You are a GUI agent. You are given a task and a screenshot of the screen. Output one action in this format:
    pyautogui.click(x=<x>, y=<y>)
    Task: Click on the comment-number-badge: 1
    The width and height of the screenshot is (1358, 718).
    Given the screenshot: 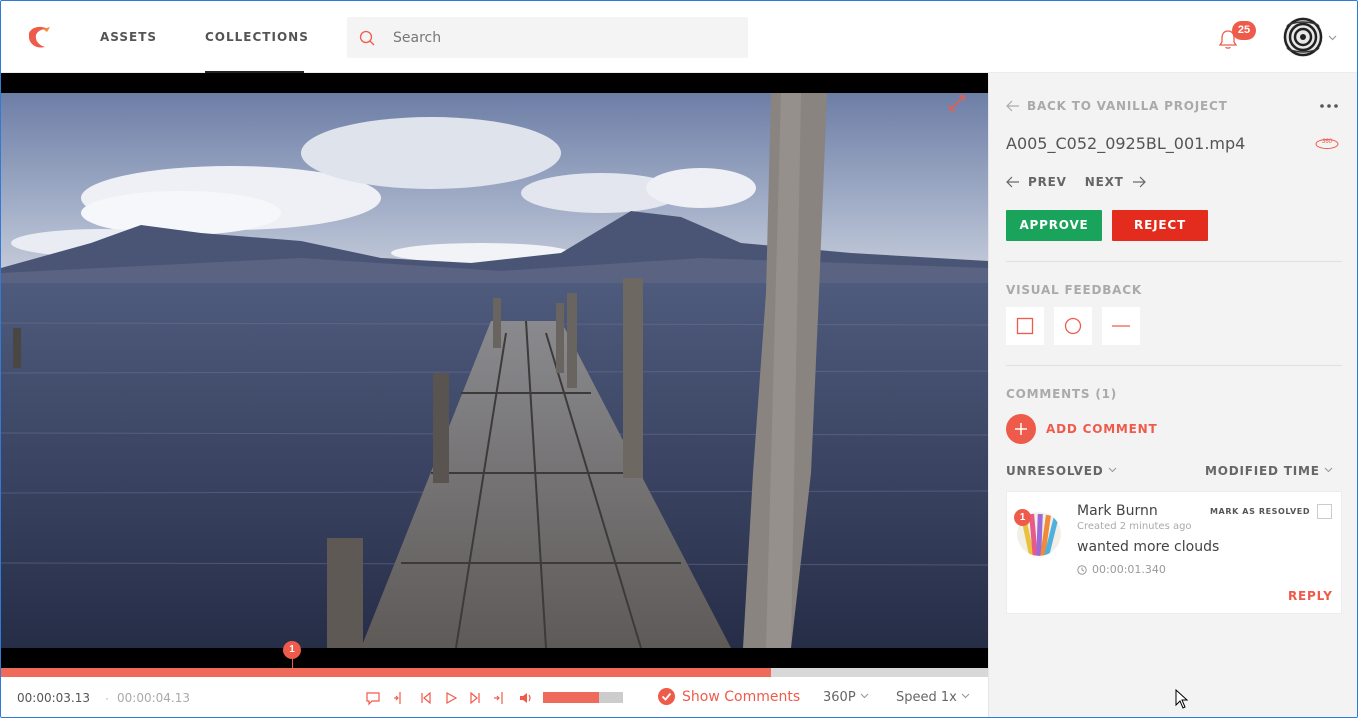 What is the action you would take?
    pyautogui.click(x=1022, y=517)
    